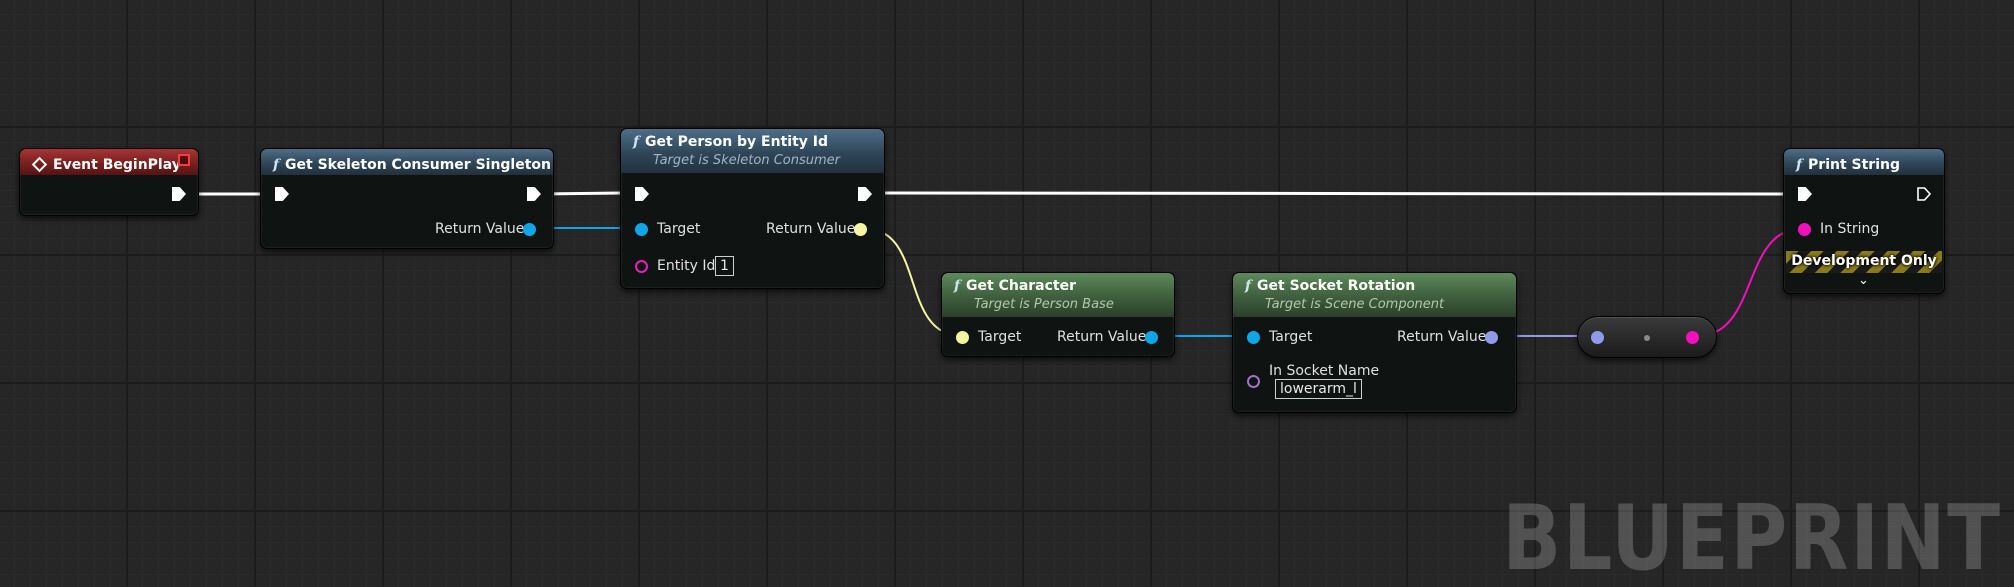  What do you see at coordinates (1318, 389) in the screenshot?
I see `socket-name-input: lowerarm_l` at bounding box center [1318, 389].